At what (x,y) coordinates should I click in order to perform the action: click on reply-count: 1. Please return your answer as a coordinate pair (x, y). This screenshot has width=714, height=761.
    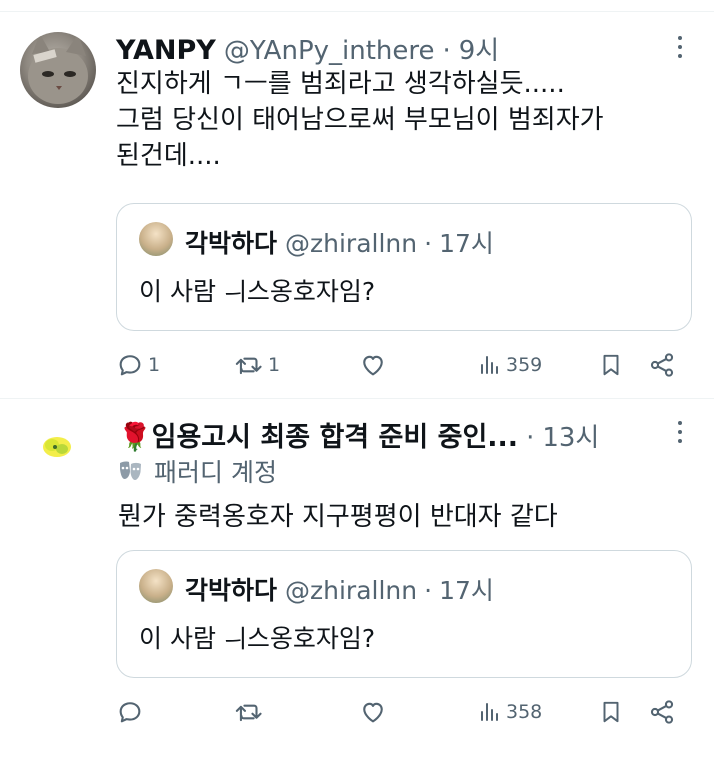
    Looking at the image, I should click on (154, 365).